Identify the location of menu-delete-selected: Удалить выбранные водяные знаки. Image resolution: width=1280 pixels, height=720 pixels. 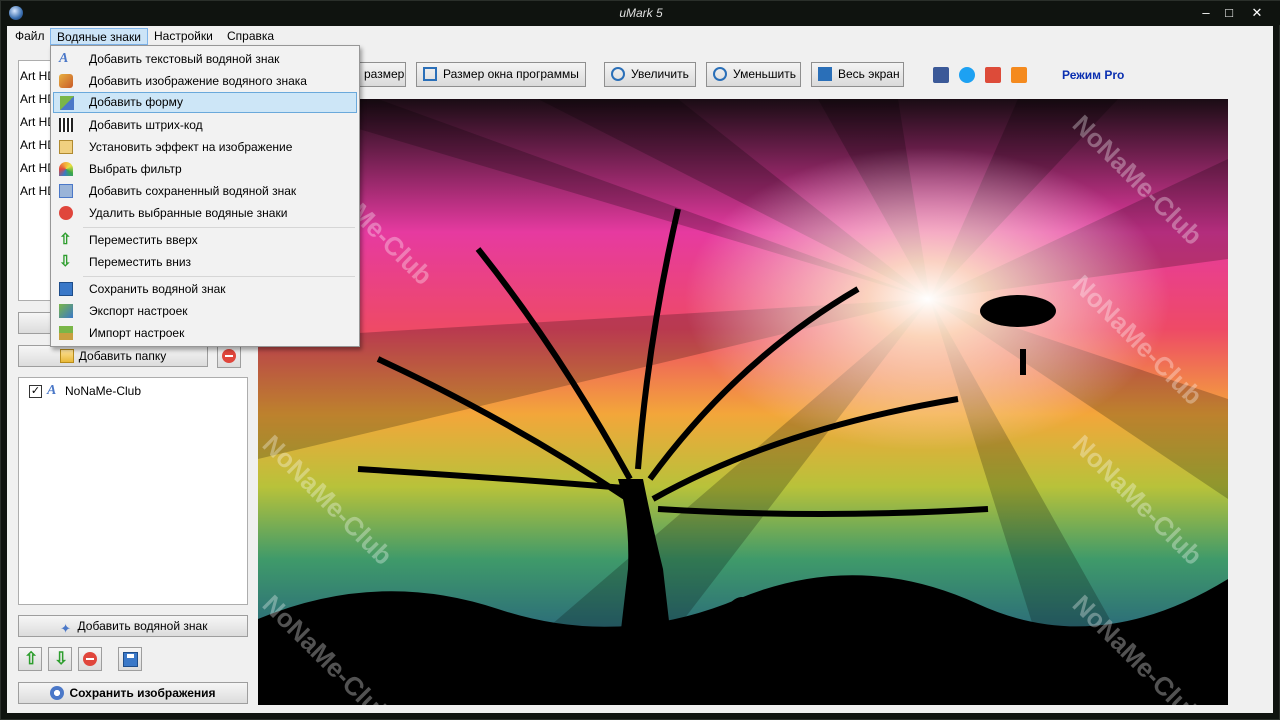
(205, 213).